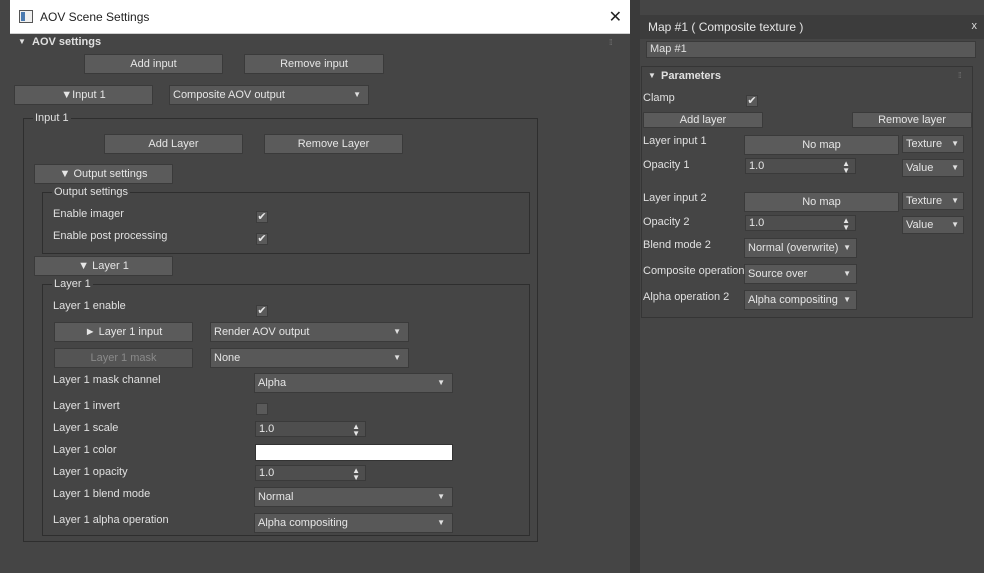 Image resolution: width=984 pixels, height=573 pixels. What do you see at coordinates (353, 497) in the screenshot?
I see `layer-1-blend-mode-dropdown: Normal ▼` at bounding box center [353, 497].